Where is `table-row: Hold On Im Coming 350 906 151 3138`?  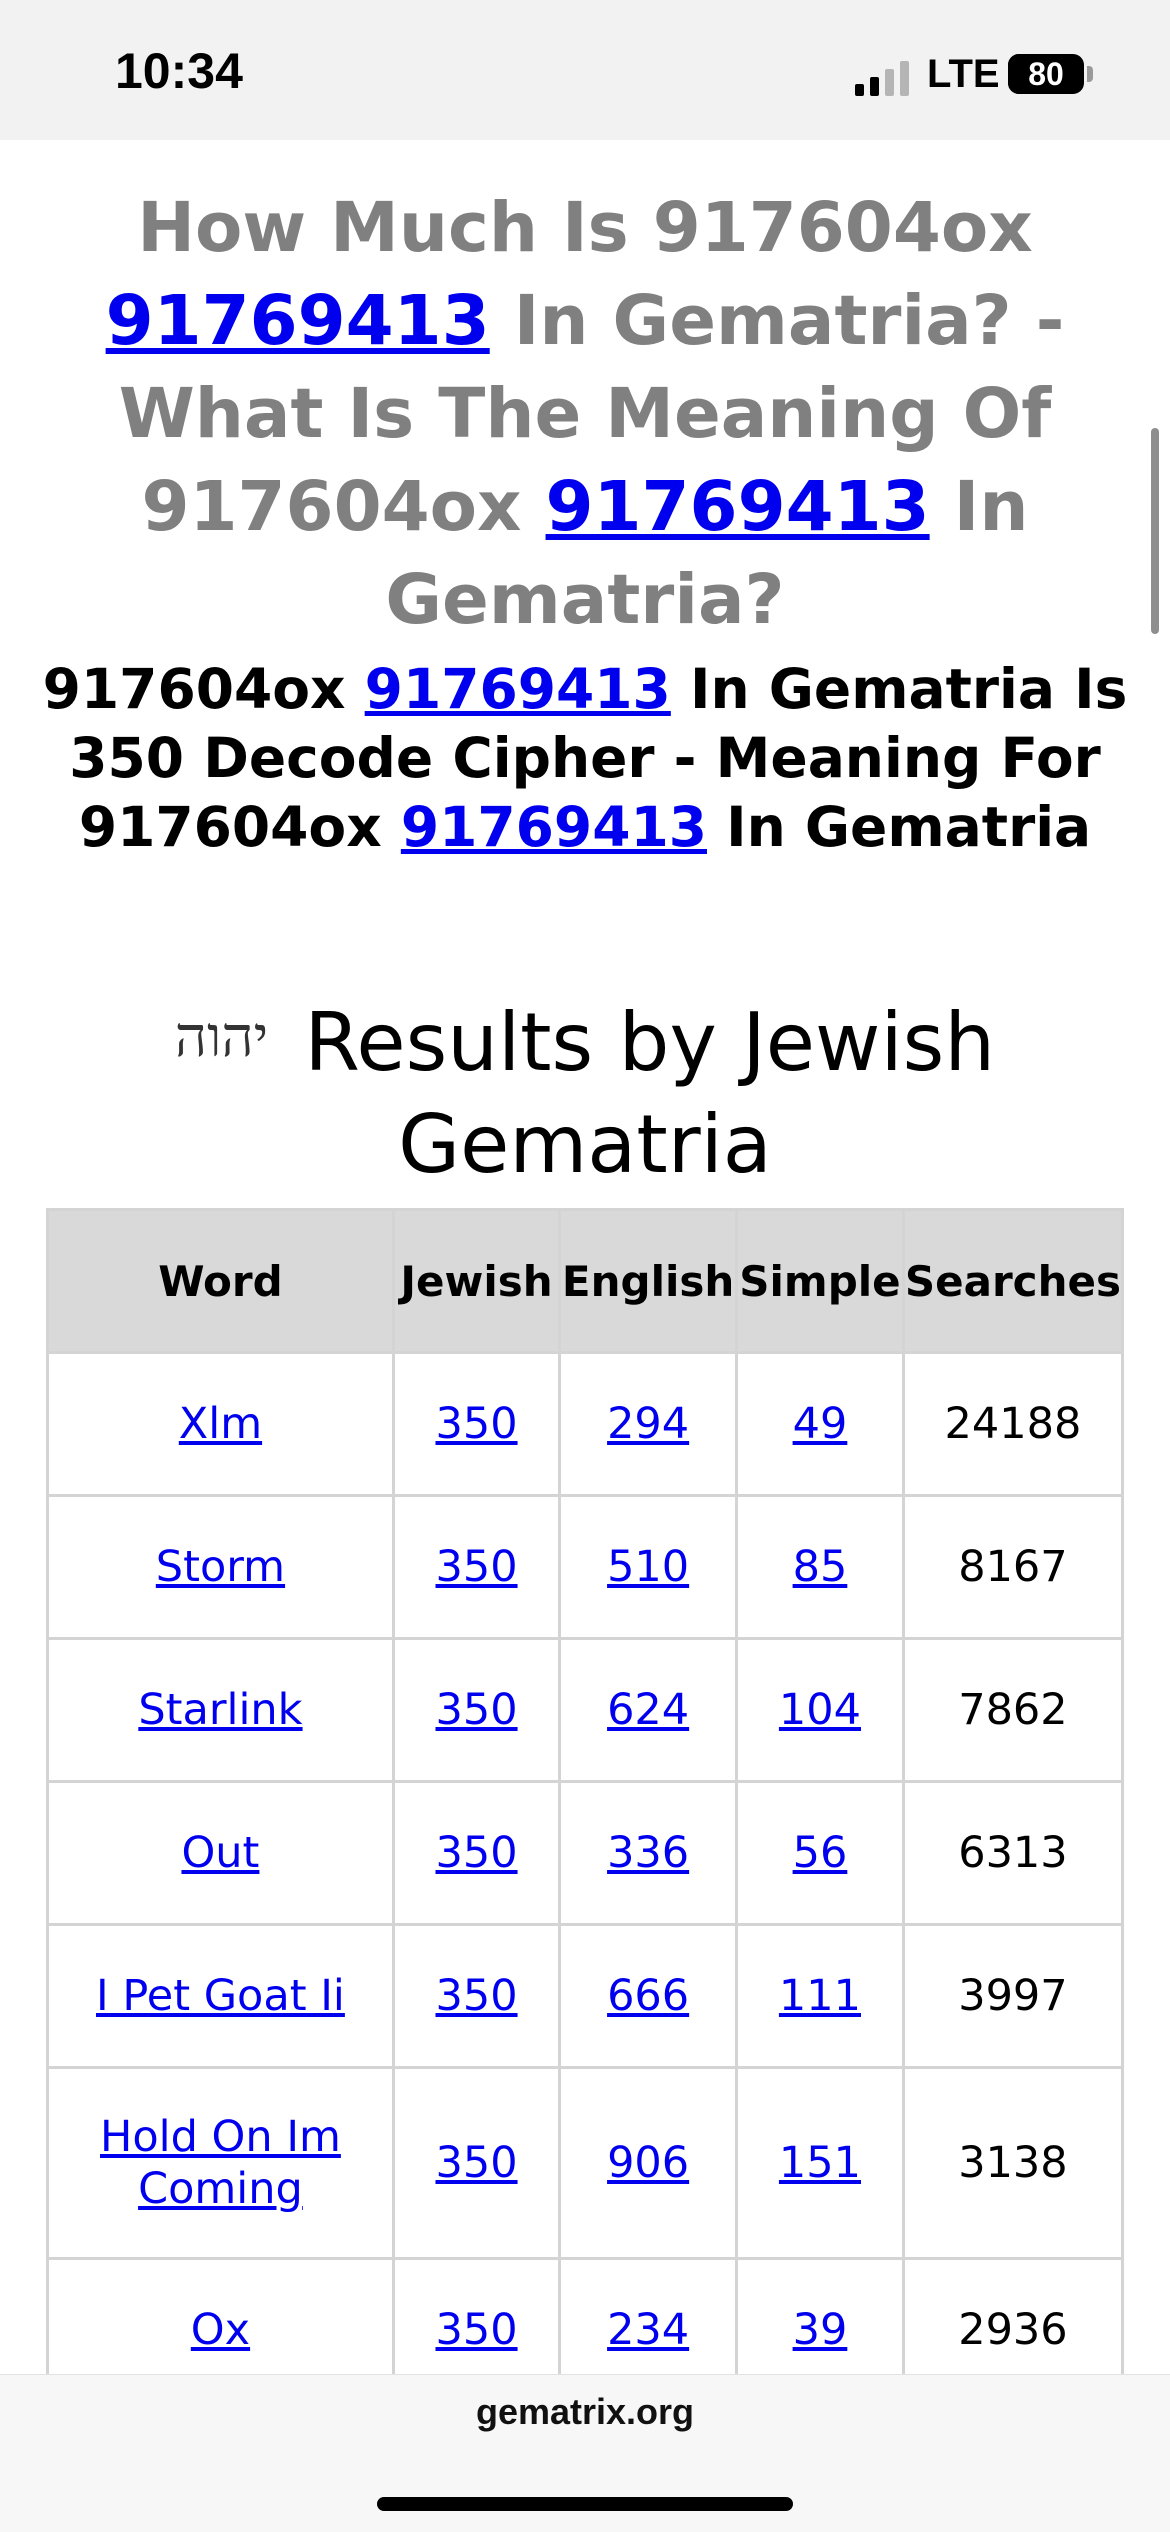 table-row: Hold On Im Coming 350 906 151 3138 is located at coordinates (585, 2163).